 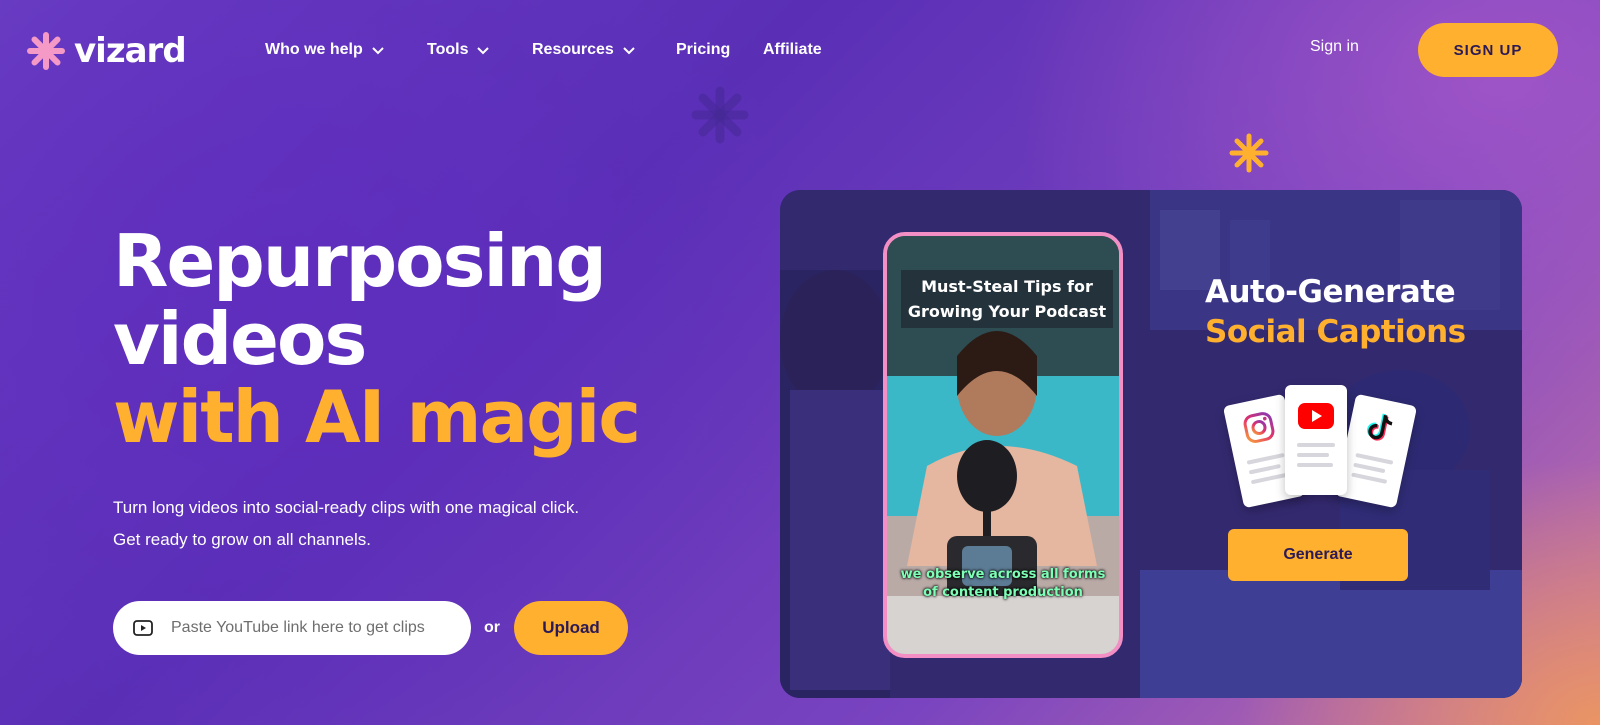 What do you see at coordinates (1249, 153) in the screenshot?
I see `sparkle-accent-icon` at bounding box center [1249, 153].